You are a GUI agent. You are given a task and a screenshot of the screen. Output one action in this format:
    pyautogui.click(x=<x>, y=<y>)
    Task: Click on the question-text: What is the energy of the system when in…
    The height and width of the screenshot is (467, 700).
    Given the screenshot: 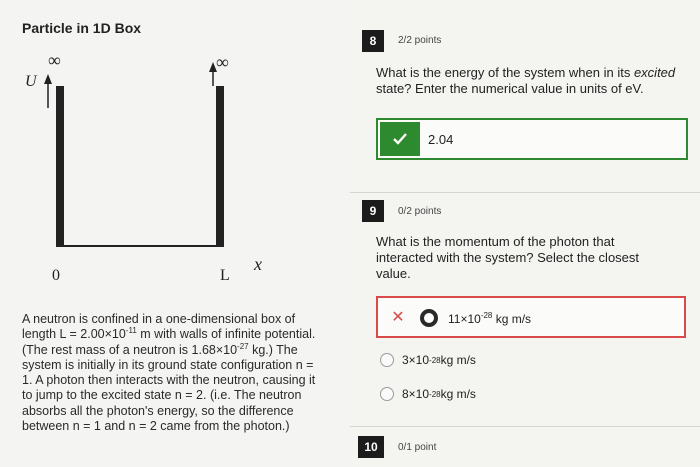 What is the action you would take?
    pyautogui.click(x=526, y=80)
    